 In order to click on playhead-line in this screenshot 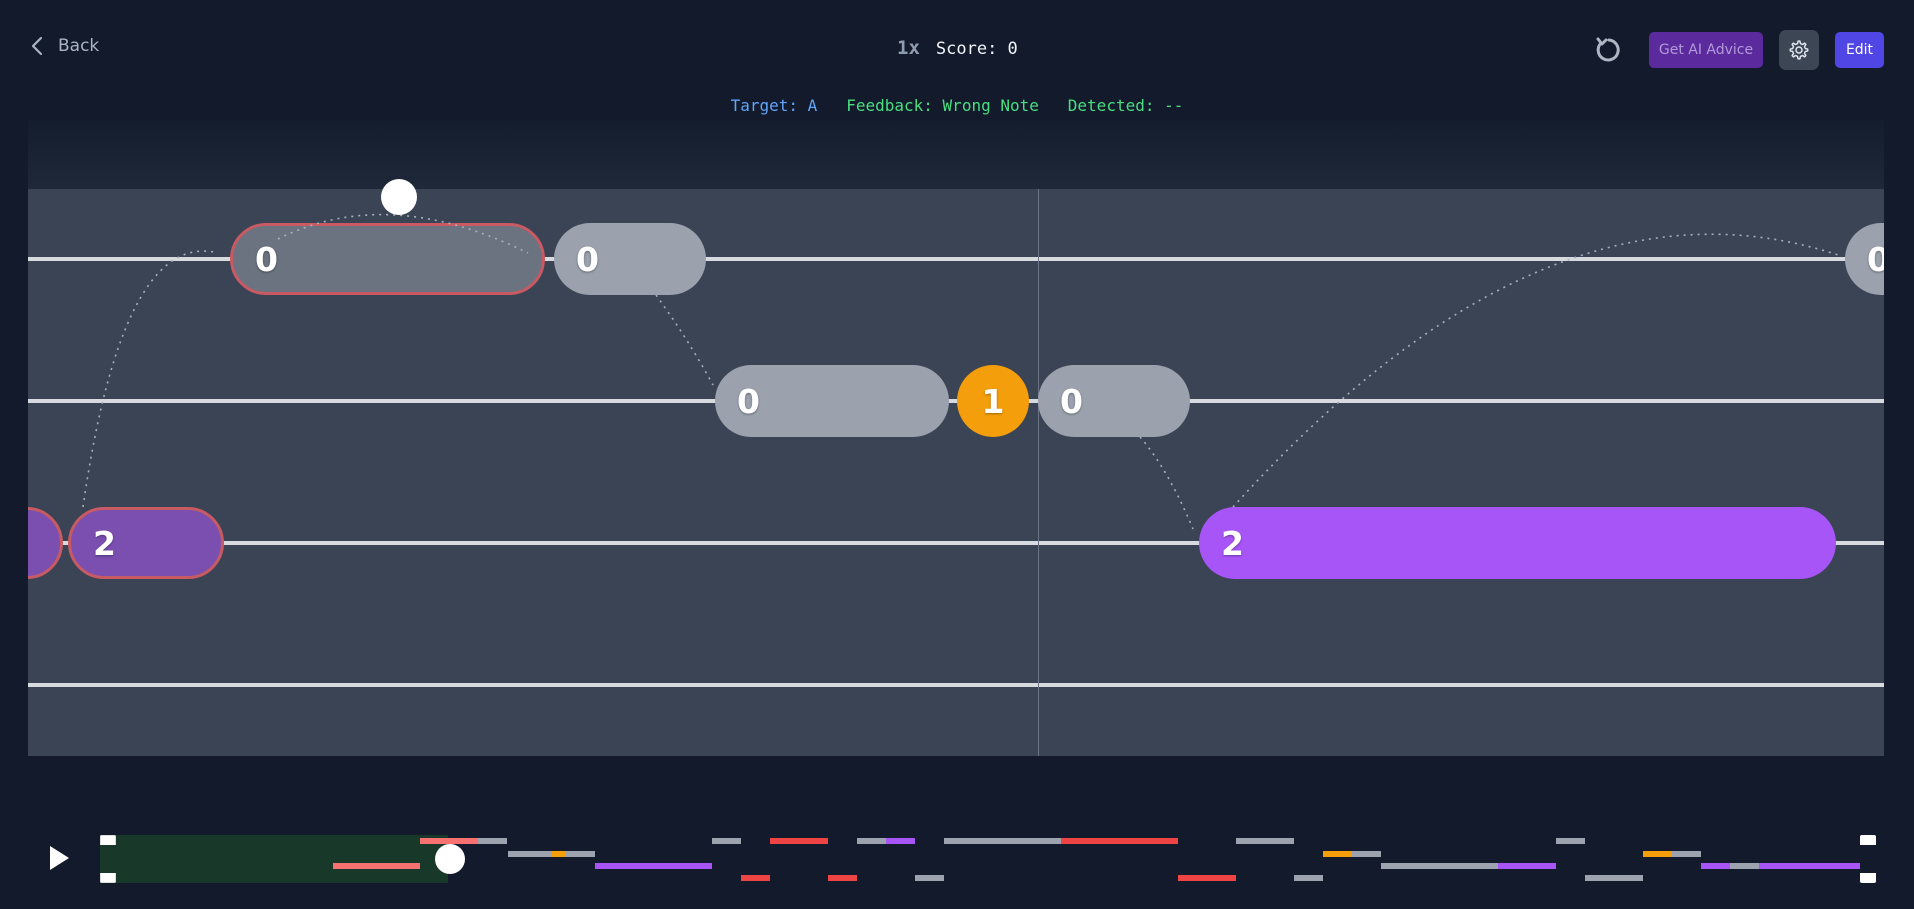, I will do `click(1038, 472)`.